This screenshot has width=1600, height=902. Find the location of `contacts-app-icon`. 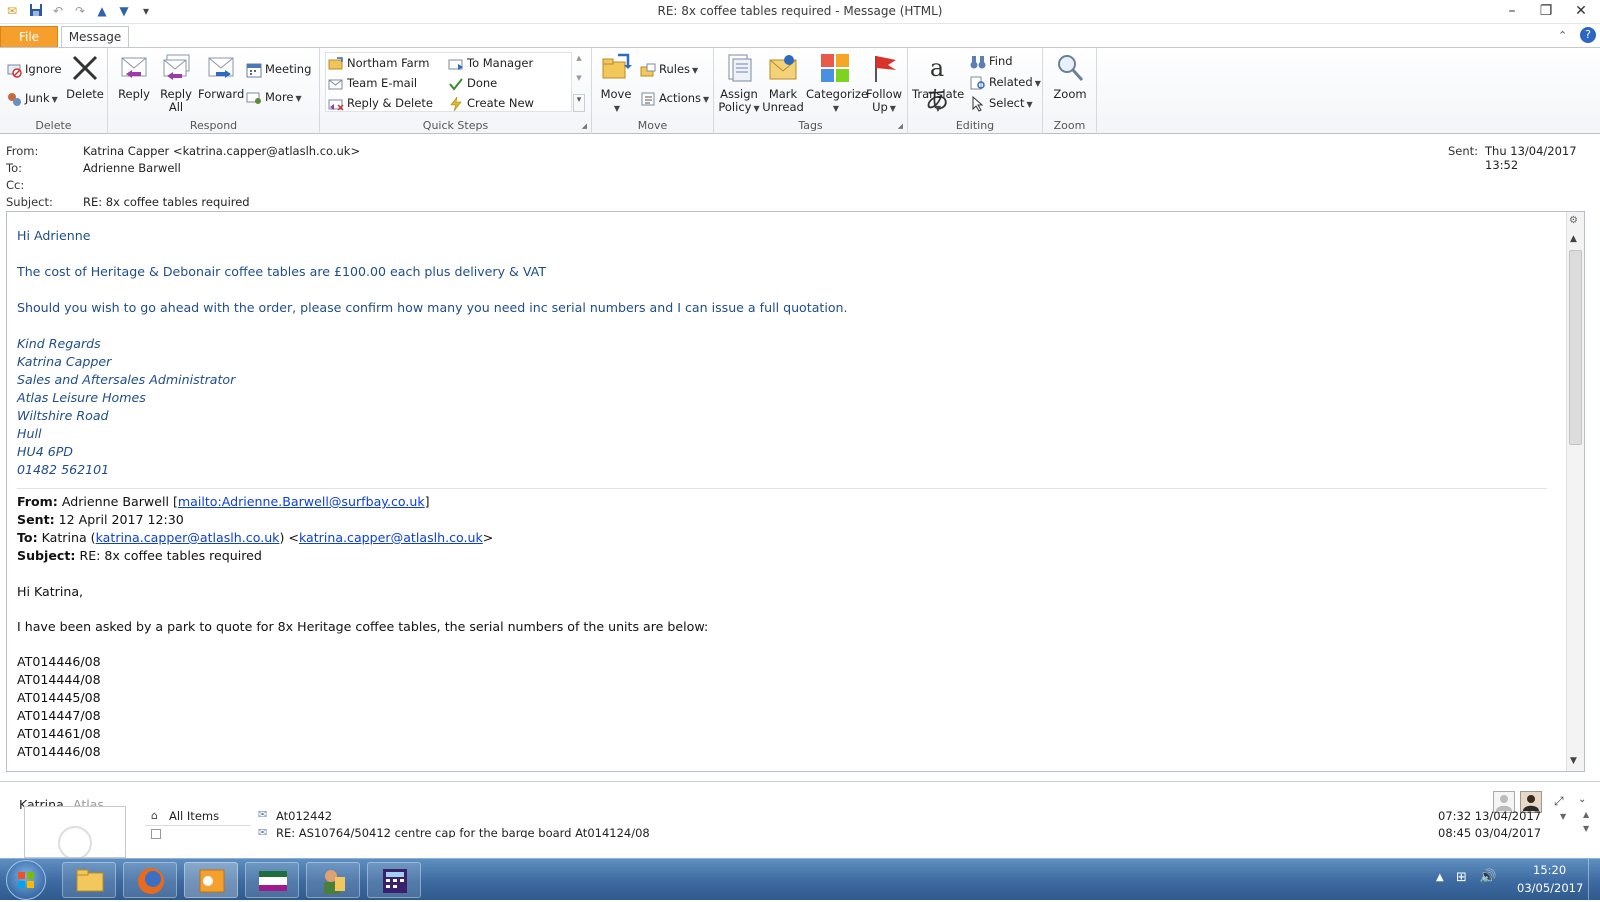

contacts-app-icon is located at coordinates (333, 880).